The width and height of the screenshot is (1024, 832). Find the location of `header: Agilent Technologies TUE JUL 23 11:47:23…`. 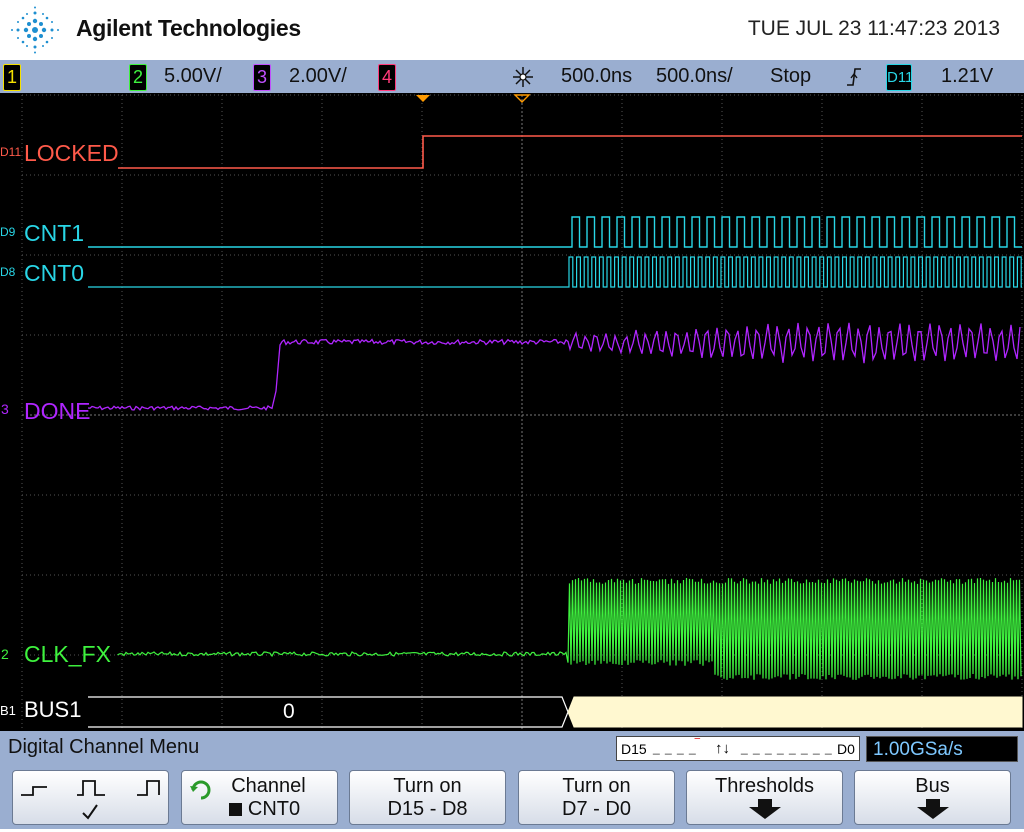

header: Agilent Technologies TUE JUL 23 11:47:23… is located at coordinates (512, 30).